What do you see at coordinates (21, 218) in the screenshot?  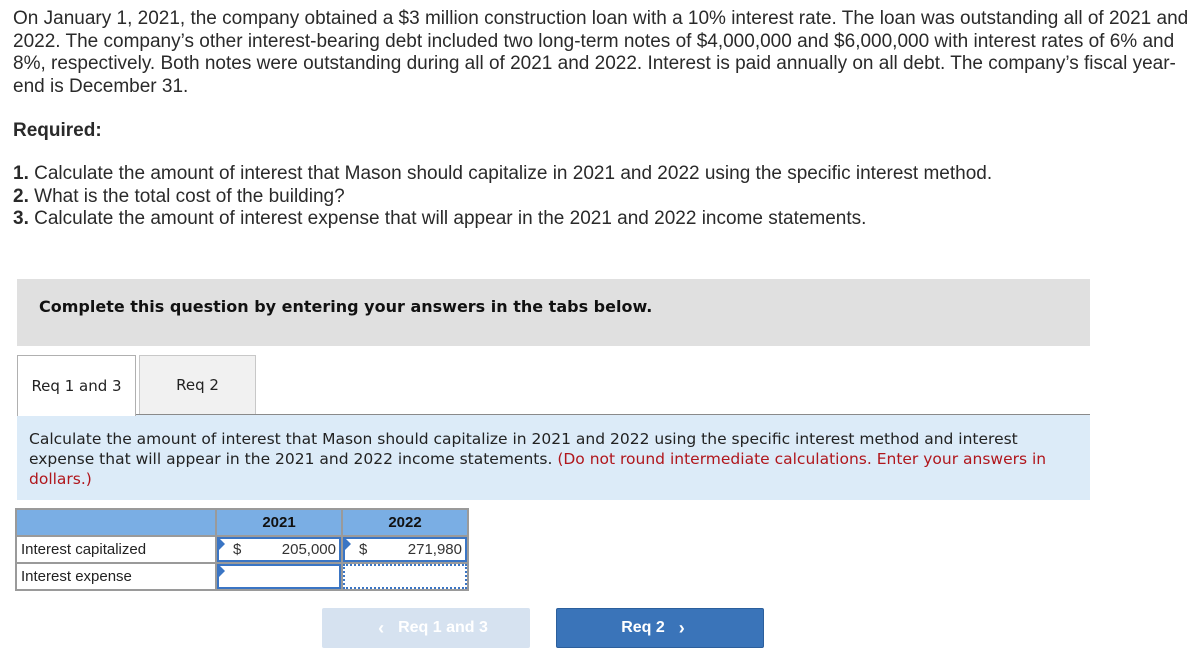 I see `requirement-number: 3.` at bounding box center [21, 218].